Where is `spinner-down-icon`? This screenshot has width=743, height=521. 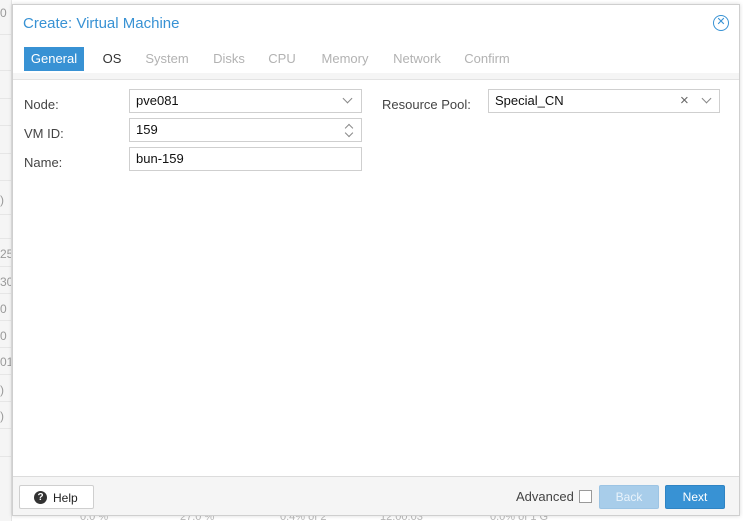
spinner-down-icon is located at coordinates (349, 133).